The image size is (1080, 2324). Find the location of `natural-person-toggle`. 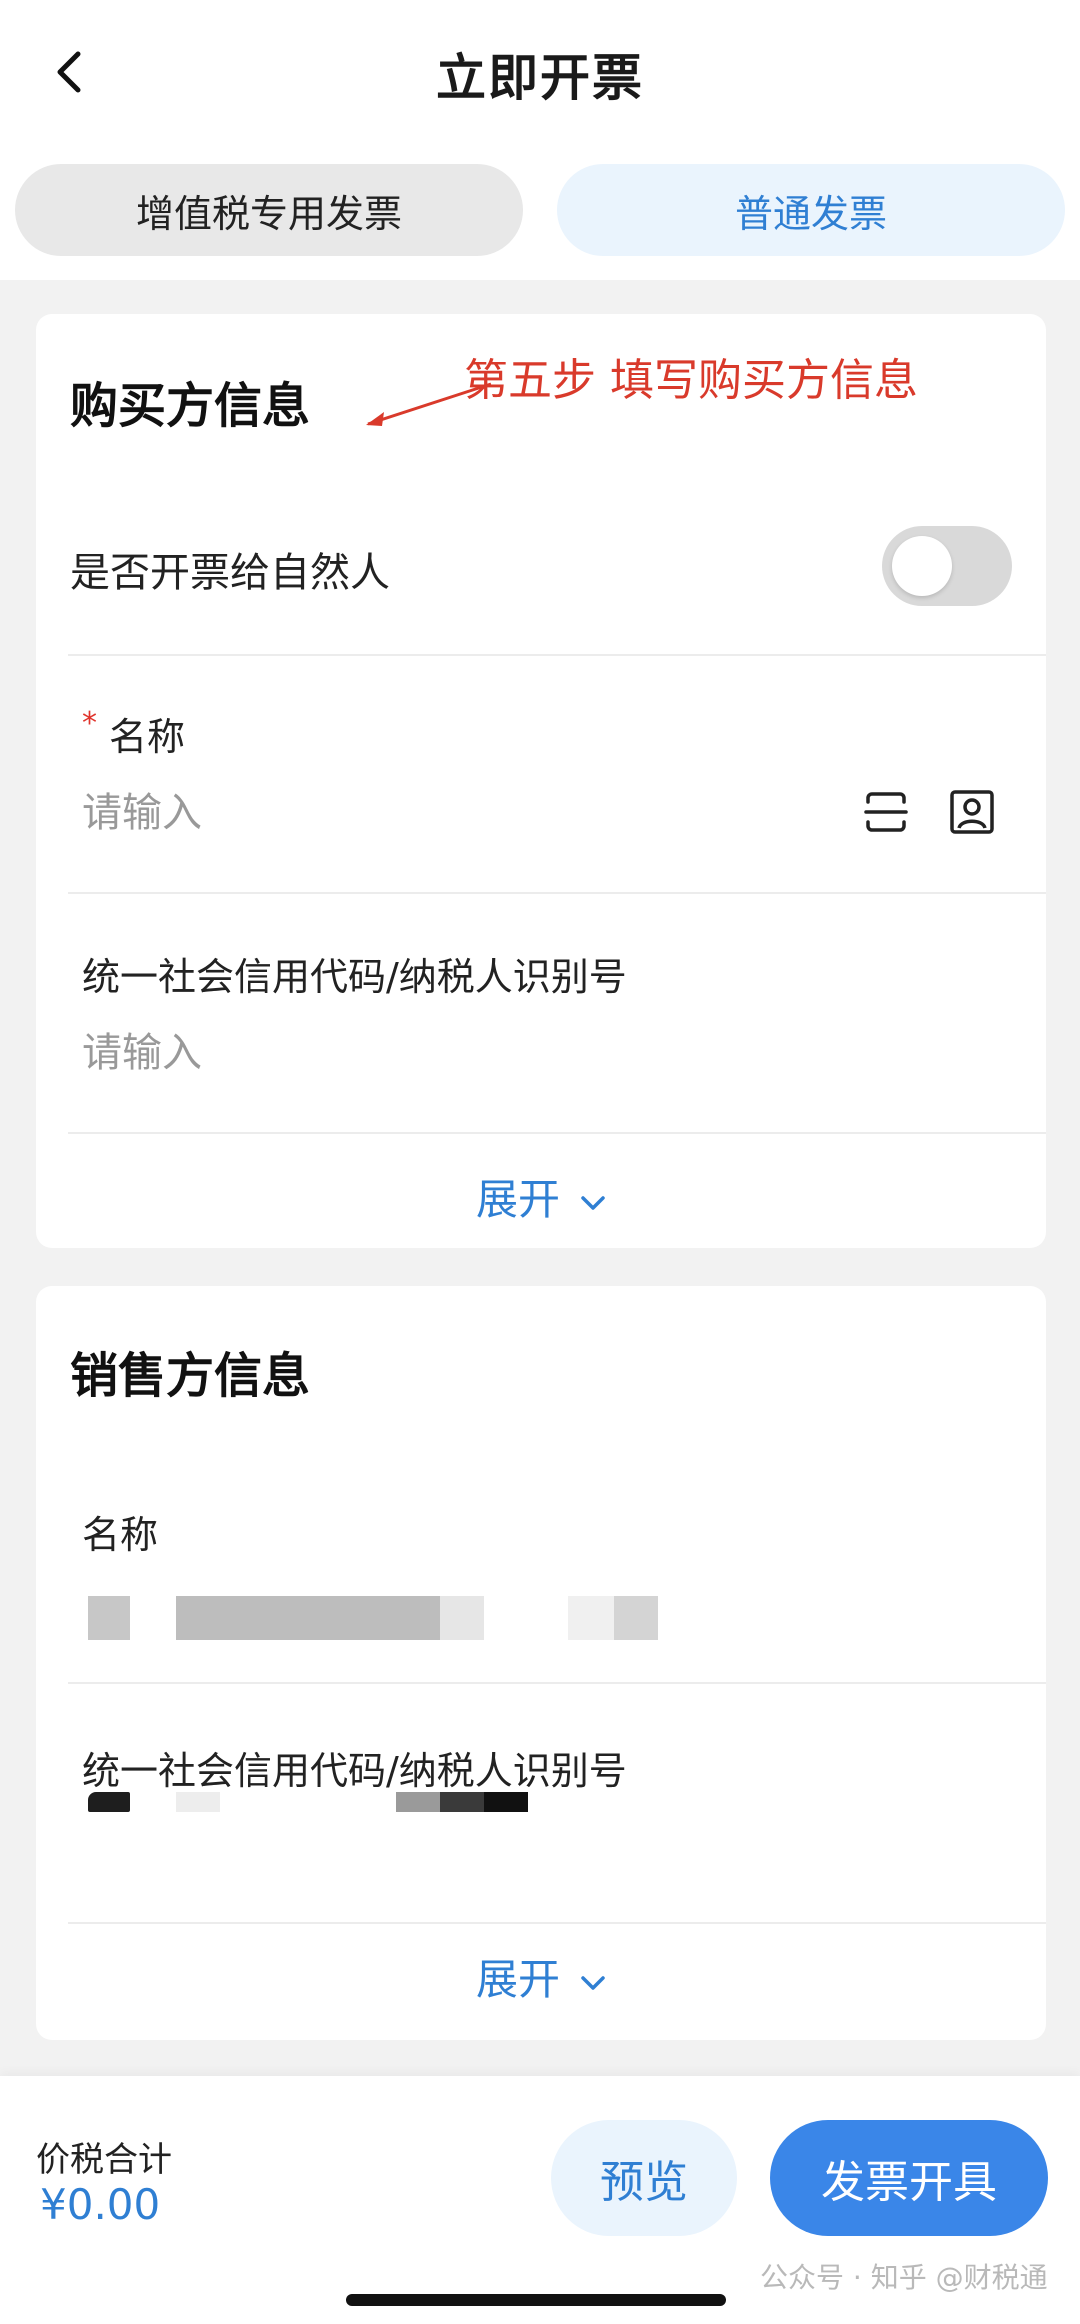

natural-person-toggle is located at coordinates (947, 566).